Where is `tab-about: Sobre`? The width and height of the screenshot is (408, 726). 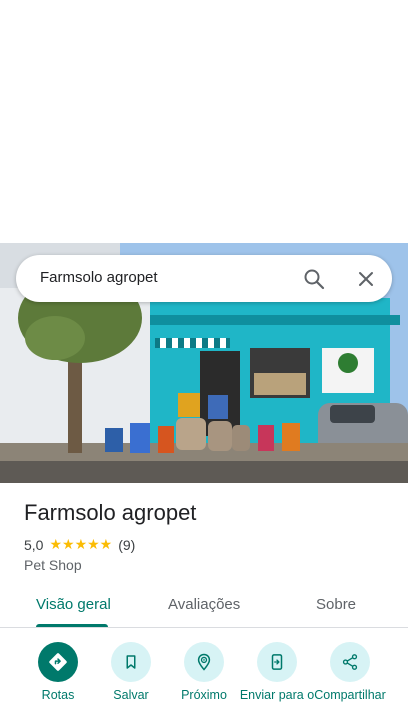
tab-about: Sobre is located at coordinates (336, 604).